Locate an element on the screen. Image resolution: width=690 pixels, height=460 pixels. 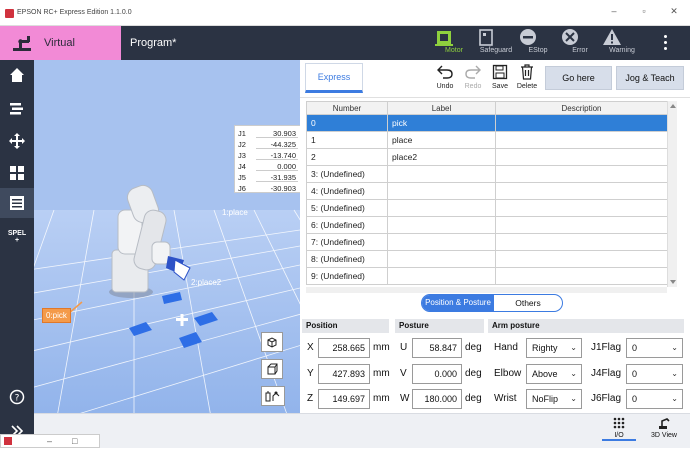
view-front-button is located at coordinates (272, 369).